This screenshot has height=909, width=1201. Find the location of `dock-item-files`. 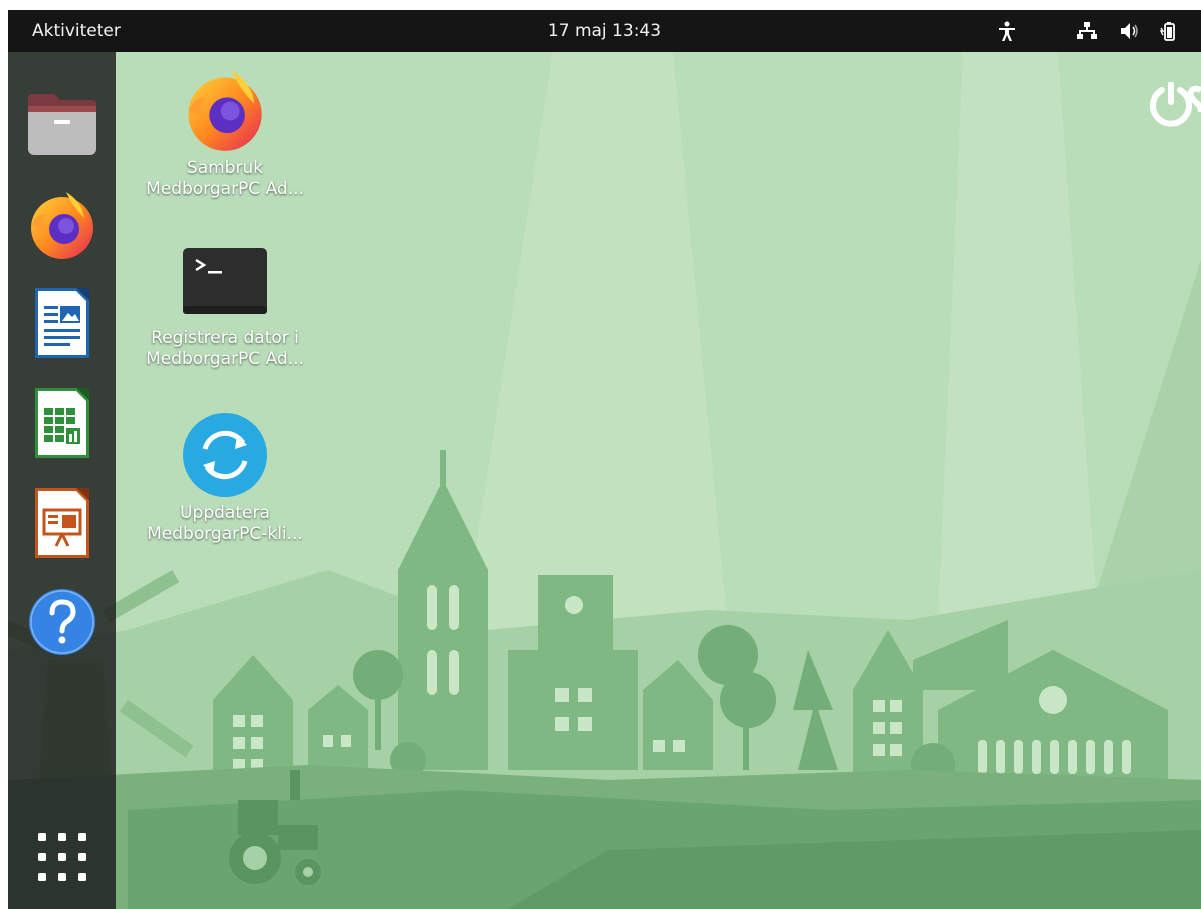

dock-item-files is located at coordinates (62, 127).